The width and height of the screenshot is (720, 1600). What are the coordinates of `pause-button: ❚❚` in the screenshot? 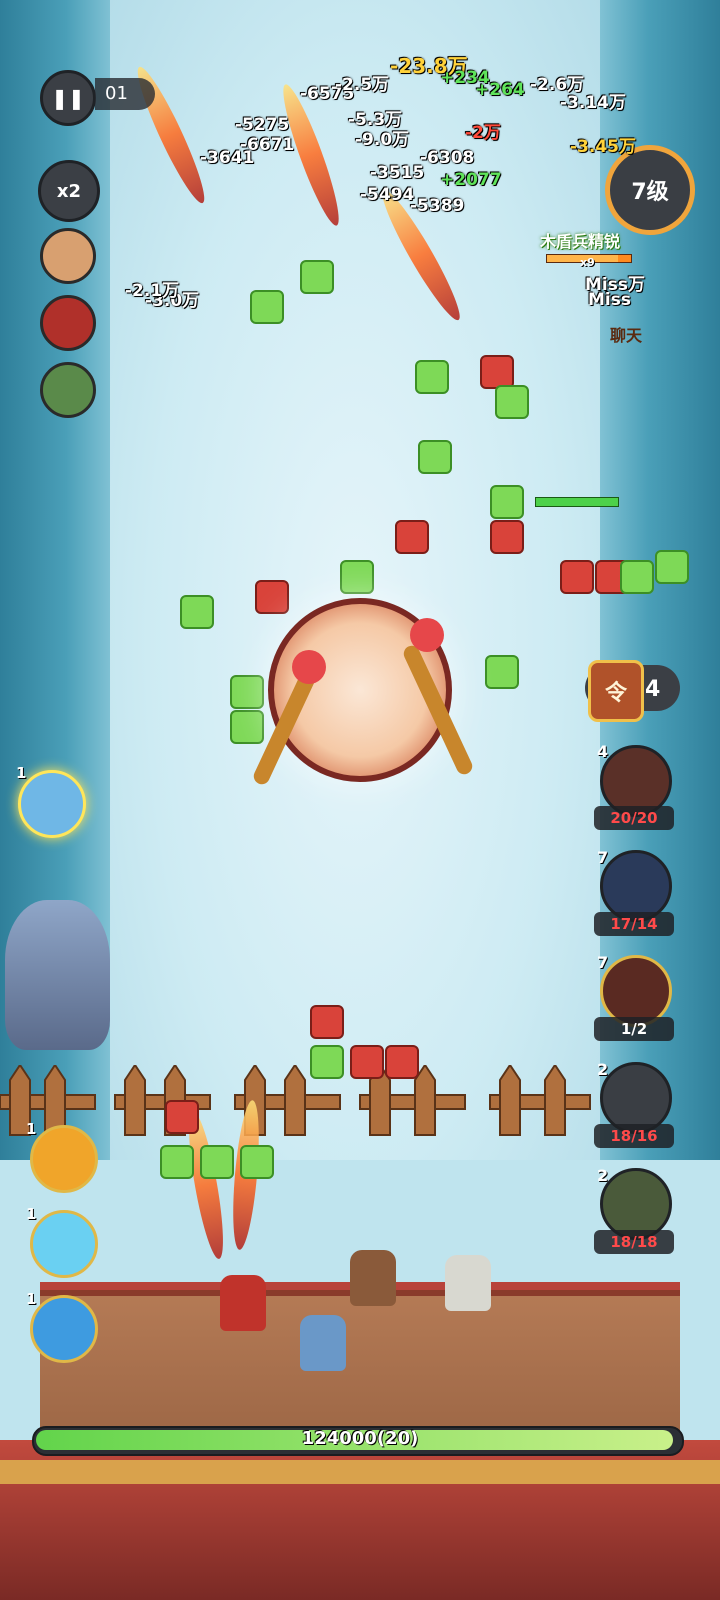 It's located at (68, 98).